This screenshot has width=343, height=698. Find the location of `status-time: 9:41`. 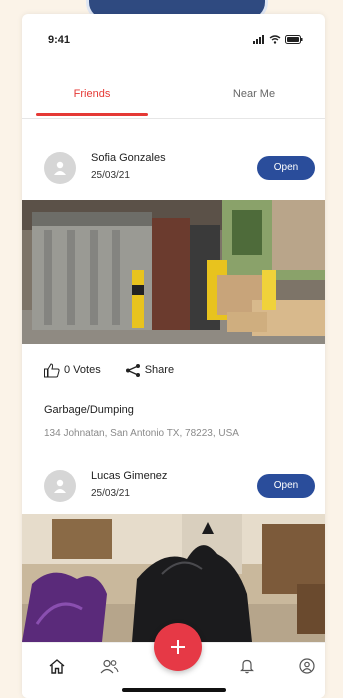

status-time: 9:41 is located at coordinates (59, 40).